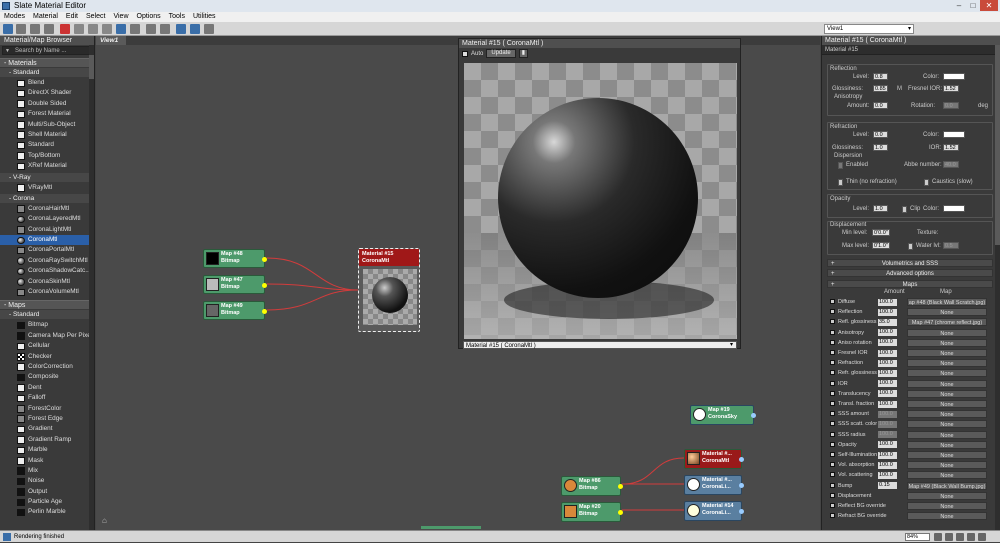  What do you see at coordinates (47, 240) in the screenshot?
I see `browser-item: CoronaMtl` at bounding box center [47, 240].